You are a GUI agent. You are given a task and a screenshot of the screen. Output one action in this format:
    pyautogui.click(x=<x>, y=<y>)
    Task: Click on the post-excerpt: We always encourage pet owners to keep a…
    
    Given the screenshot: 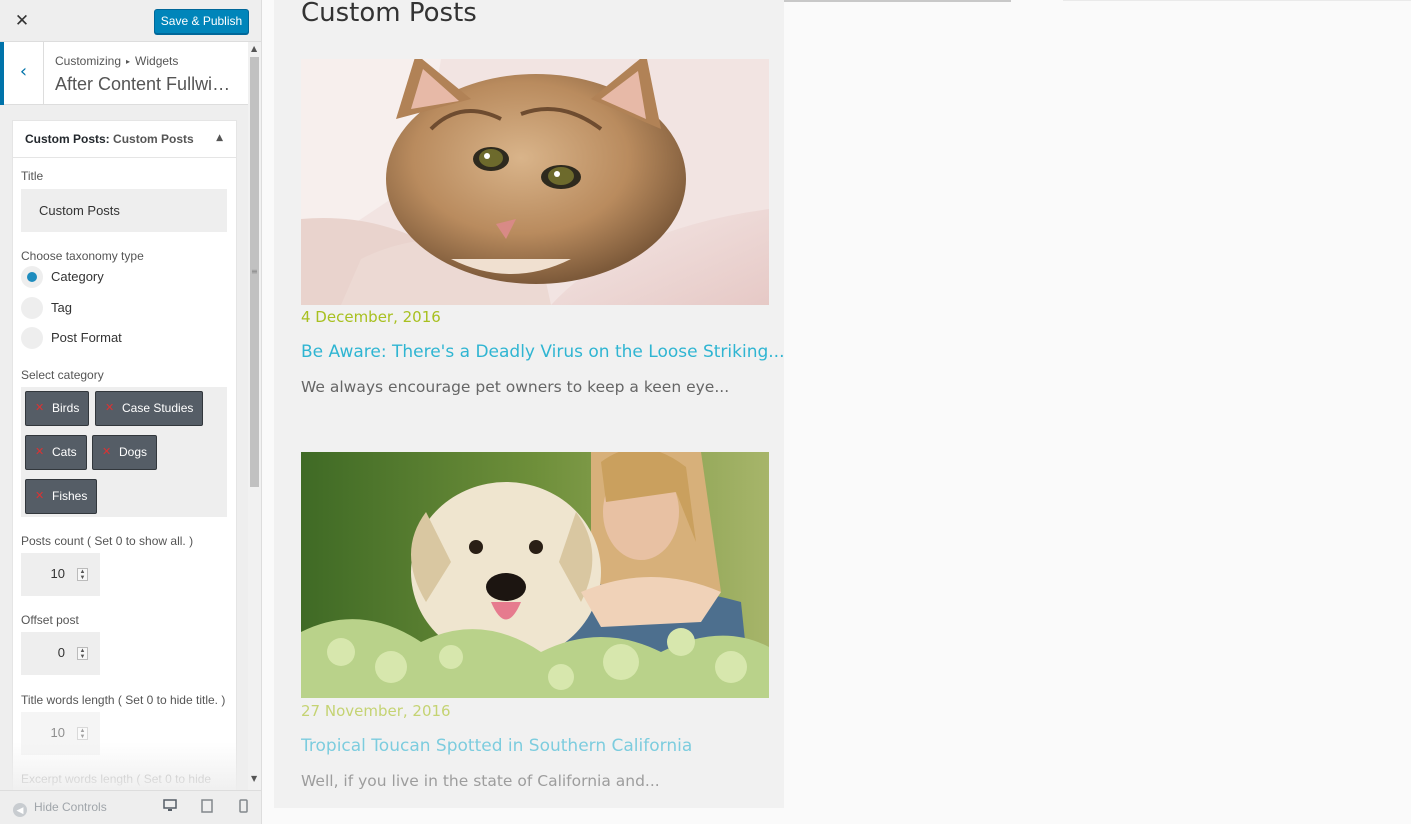 What is the action you would take?
    pyautogui.click(x=515, y=387)
    